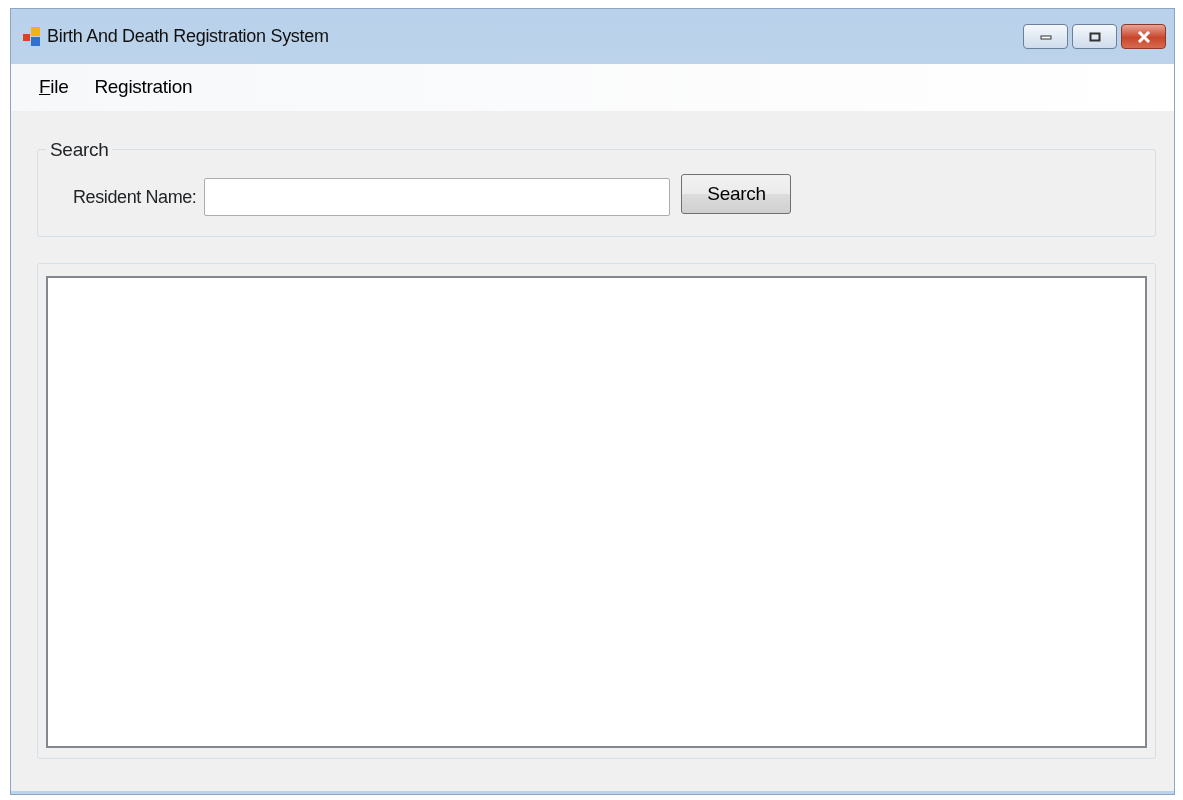  I want to click on maximize-button, so click(1094, 36).